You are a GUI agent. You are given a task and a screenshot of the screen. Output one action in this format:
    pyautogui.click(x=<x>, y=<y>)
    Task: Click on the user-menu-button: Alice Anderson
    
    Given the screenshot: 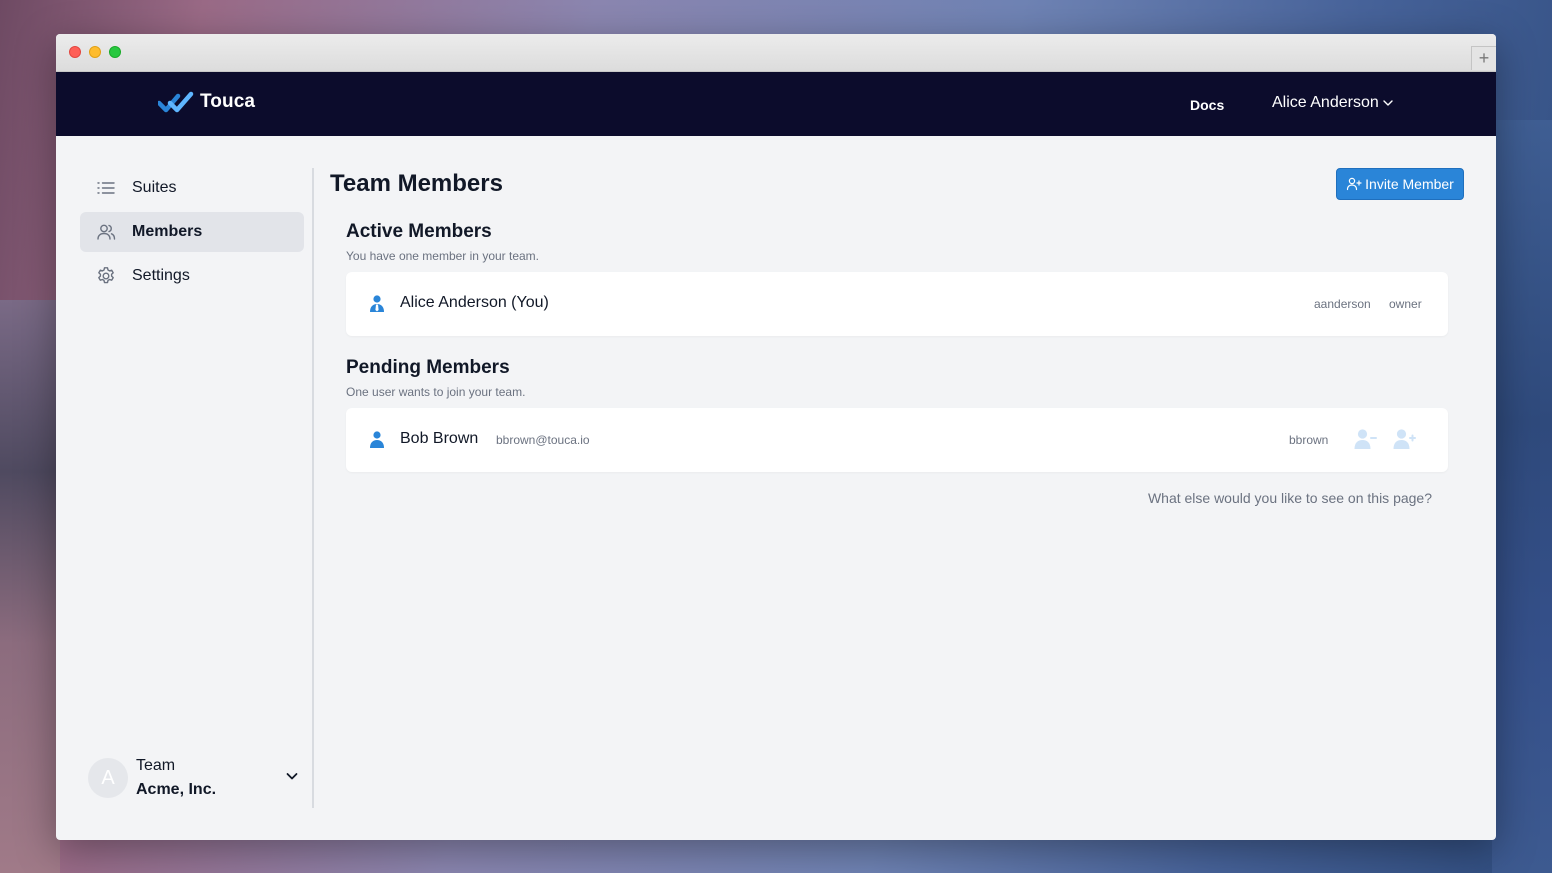 What is the action you would take?
    pyautogui.click(x=1333, y=103)
    